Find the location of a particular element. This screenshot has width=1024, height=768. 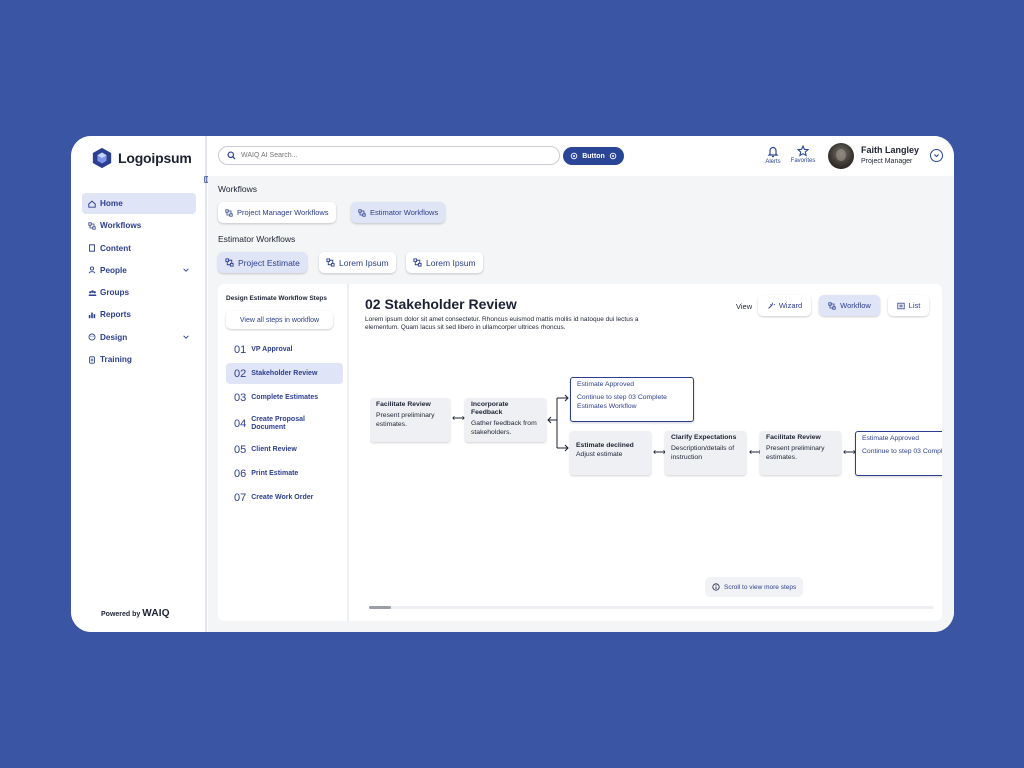

view-list-label: List is located at coordinates (914, 305).